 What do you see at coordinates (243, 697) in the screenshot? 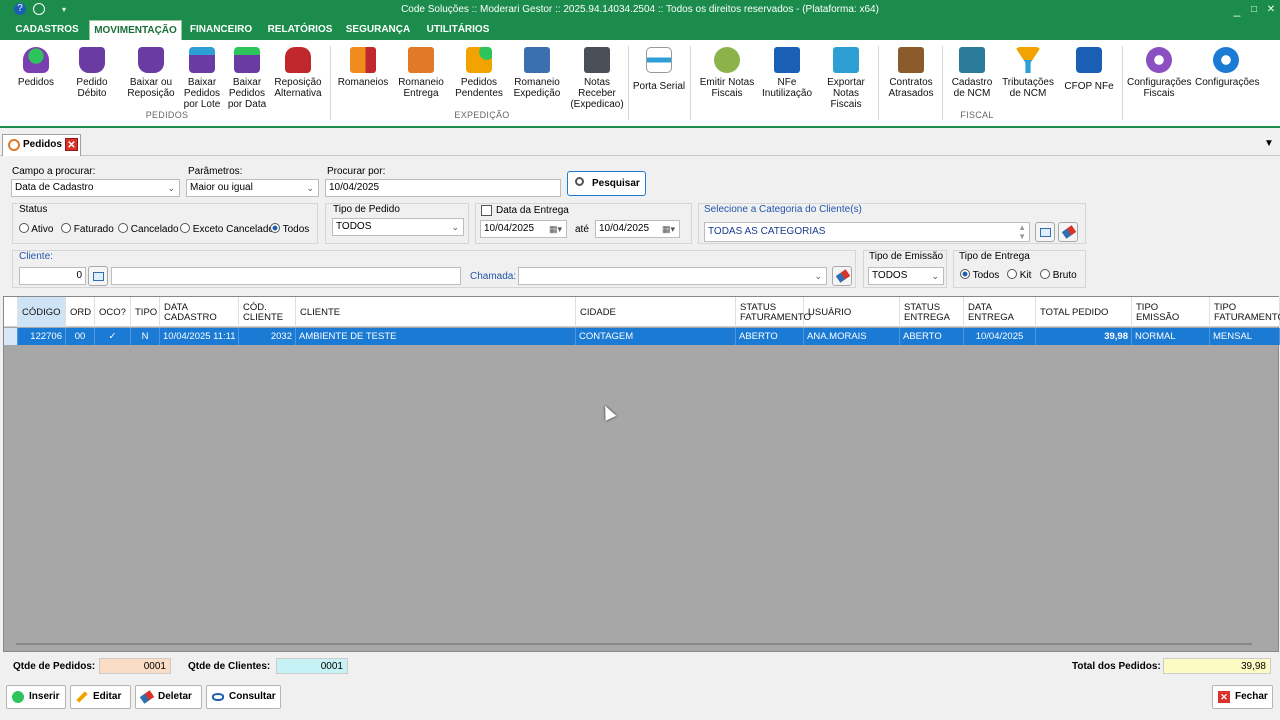
I see `consultar-button: Consultar` at bounding box center [243, 697].